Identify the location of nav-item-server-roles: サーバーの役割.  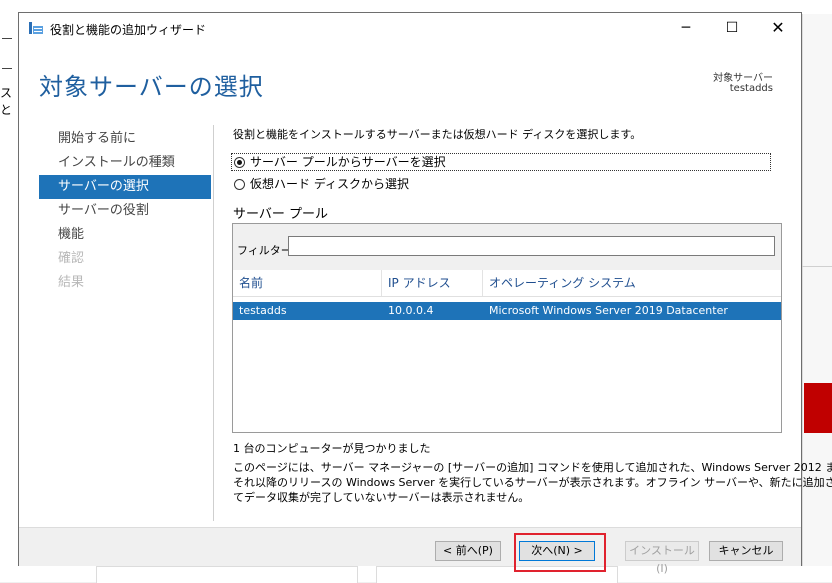
(125, 211).